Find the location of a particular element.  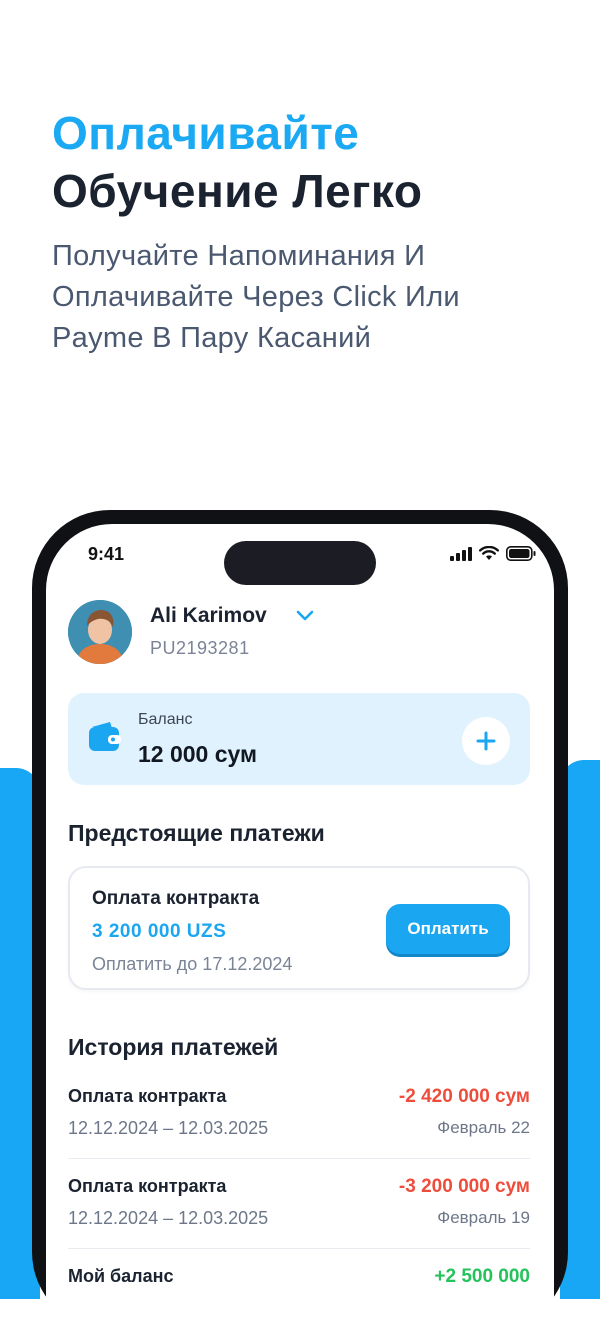

plus-icon is located at coordinates (486, 741).